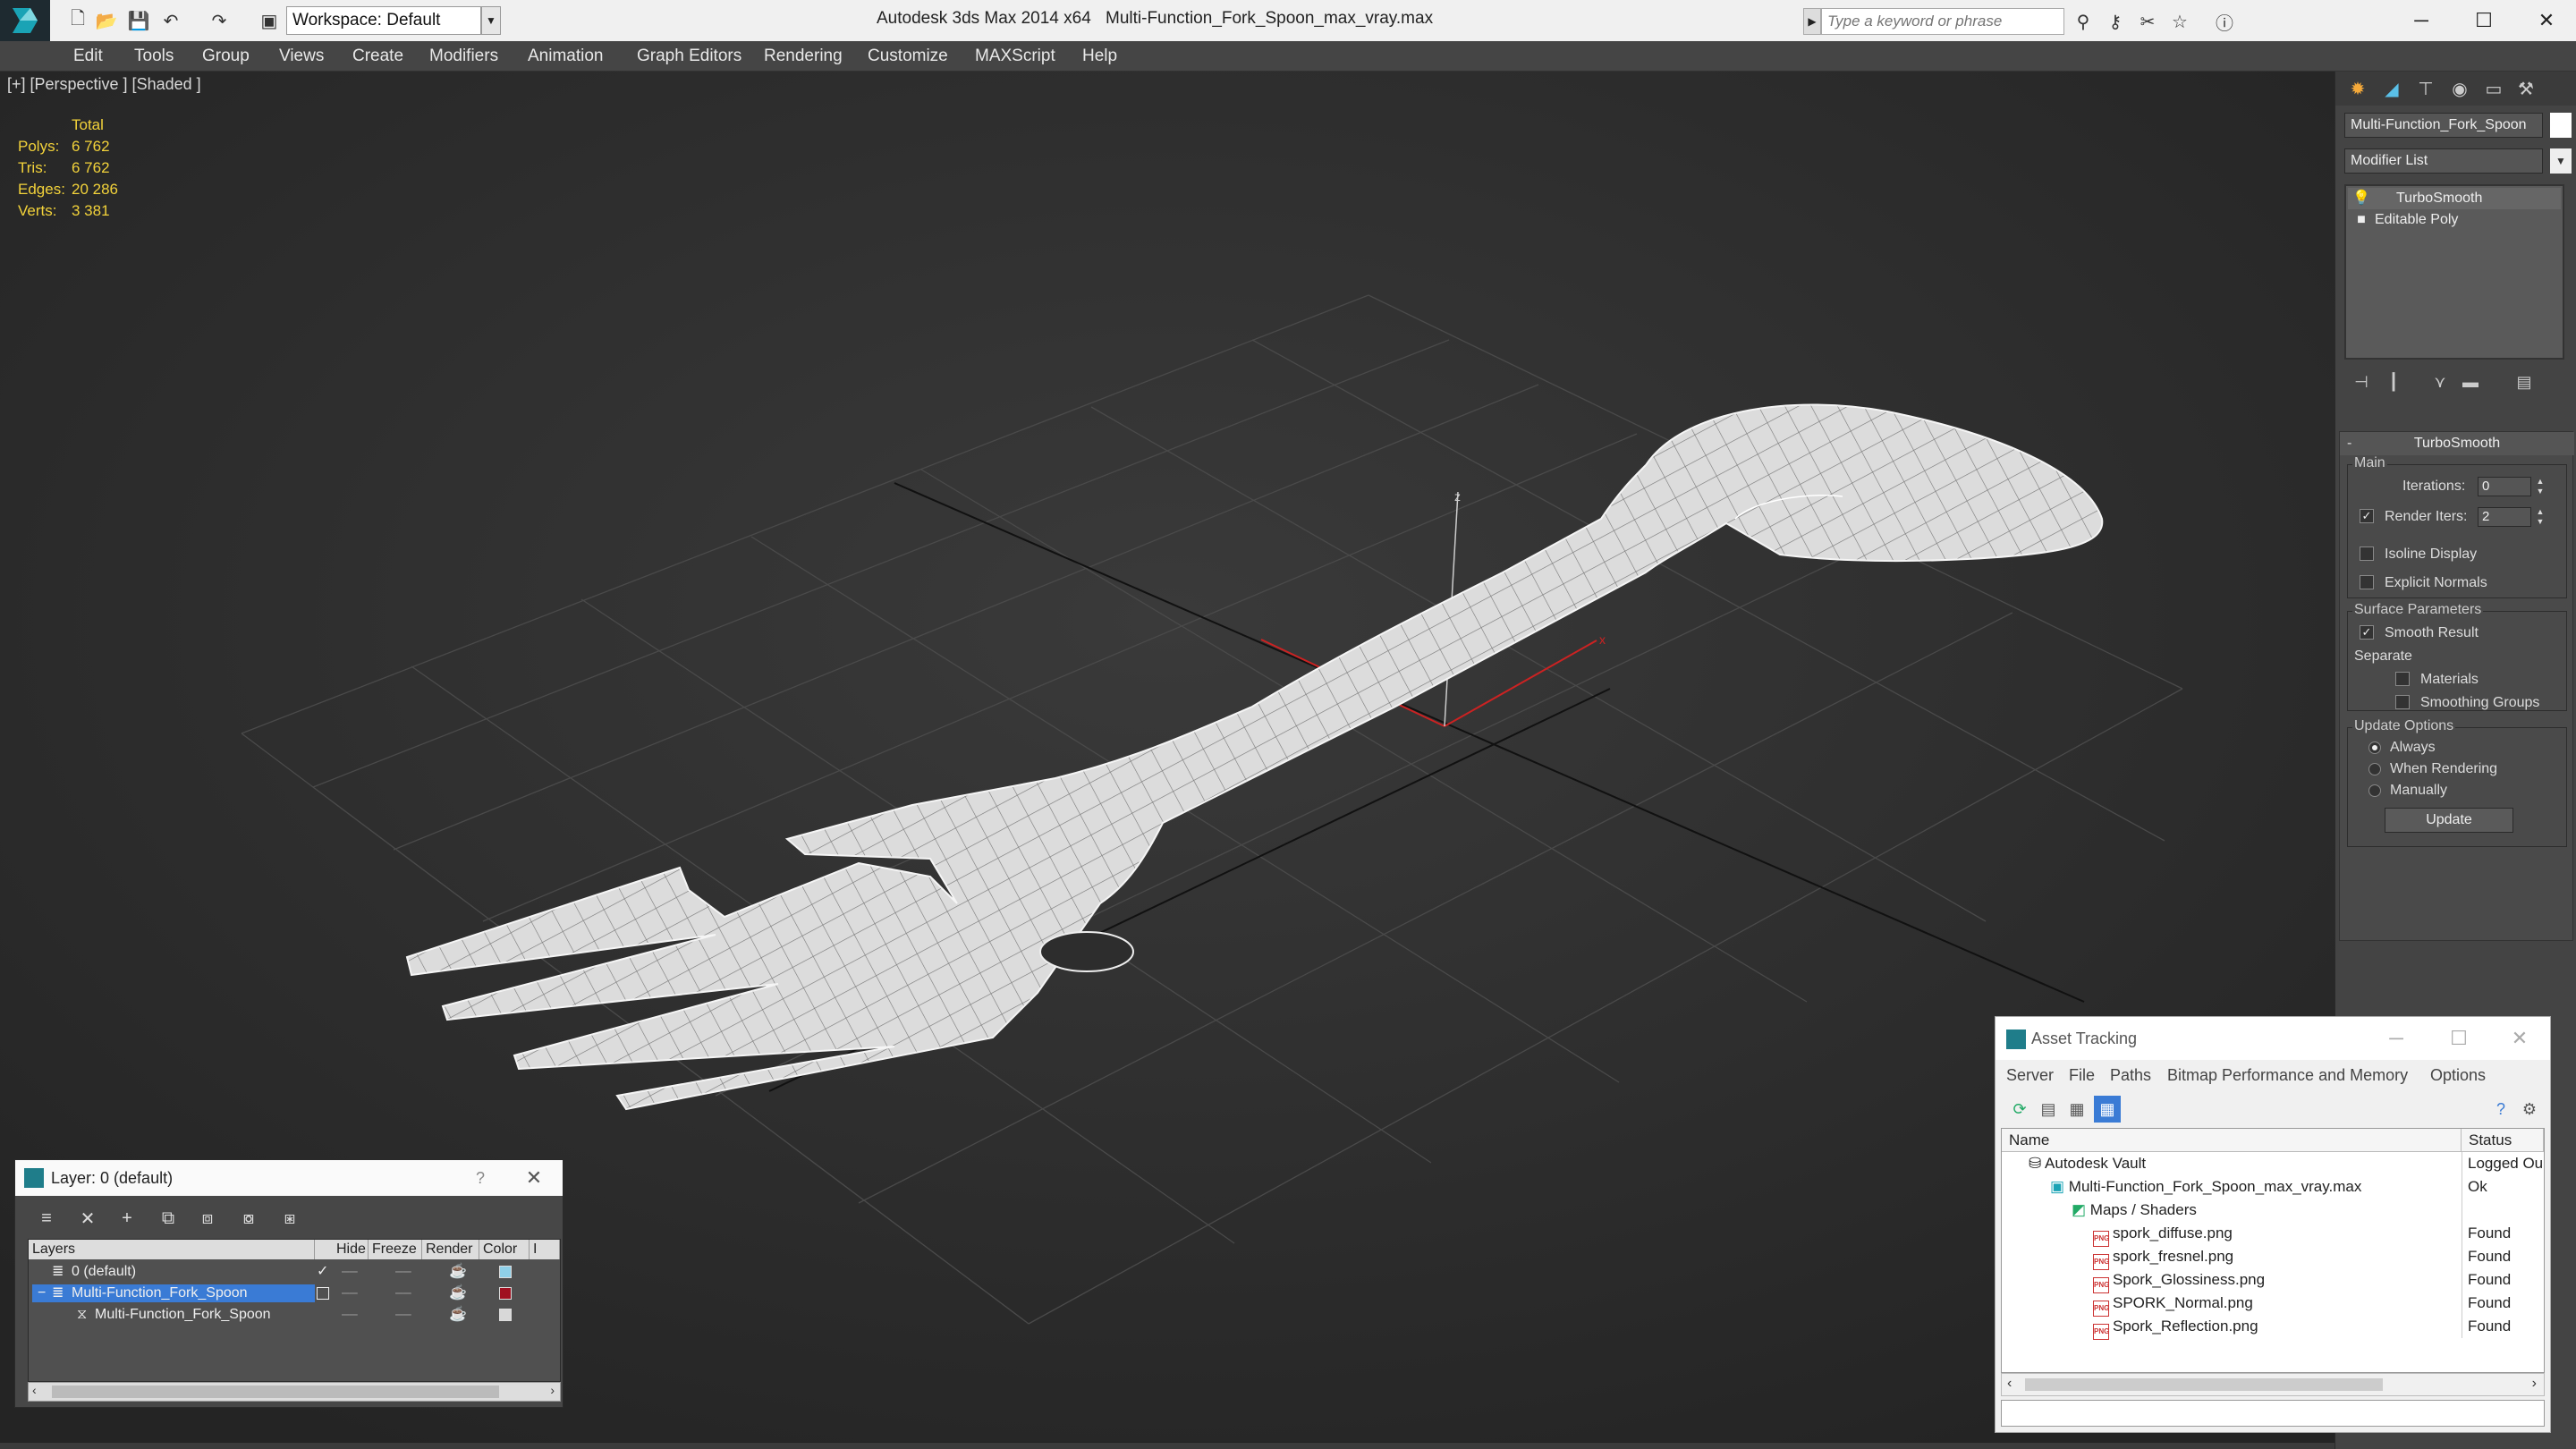 The width and height of the screenshot is (2576, 1449). Describe the element at coordinates (463, 56) in the screenshot. I see `menu-modifiers: Modifiers` at that location.